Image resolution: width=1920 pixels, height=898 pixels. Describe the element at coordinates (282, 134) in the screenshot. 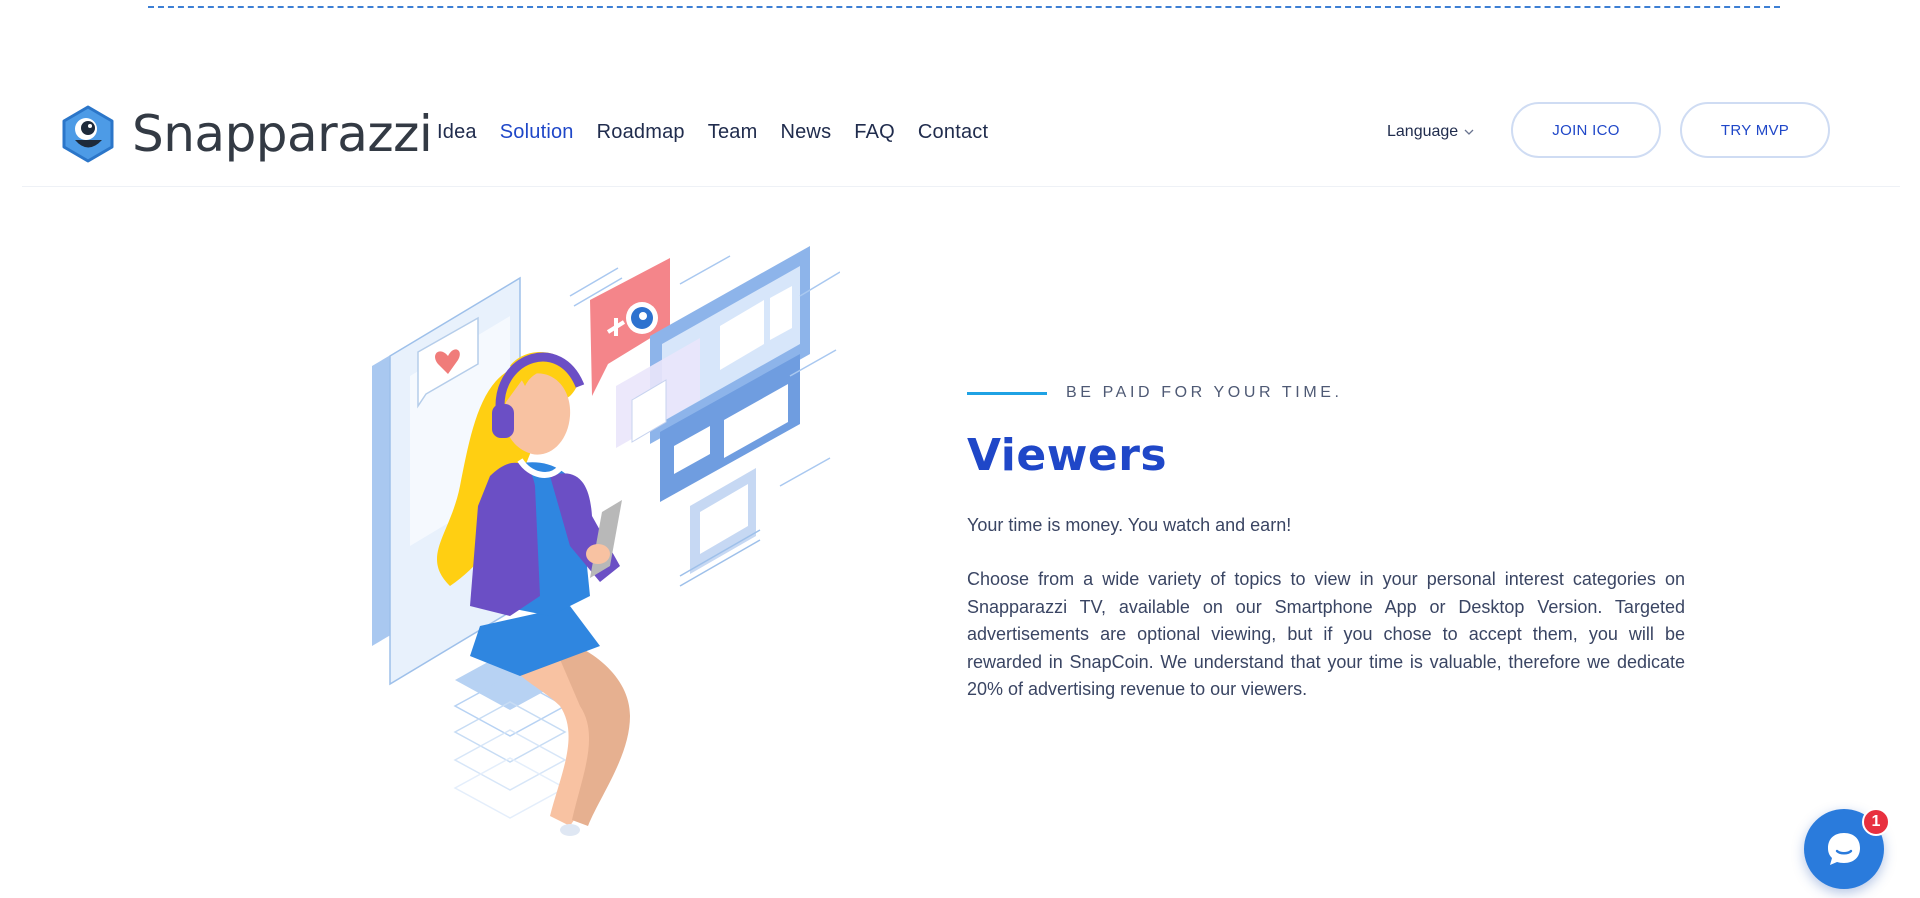

I see `brand-name: Snapparazzi` at that location.